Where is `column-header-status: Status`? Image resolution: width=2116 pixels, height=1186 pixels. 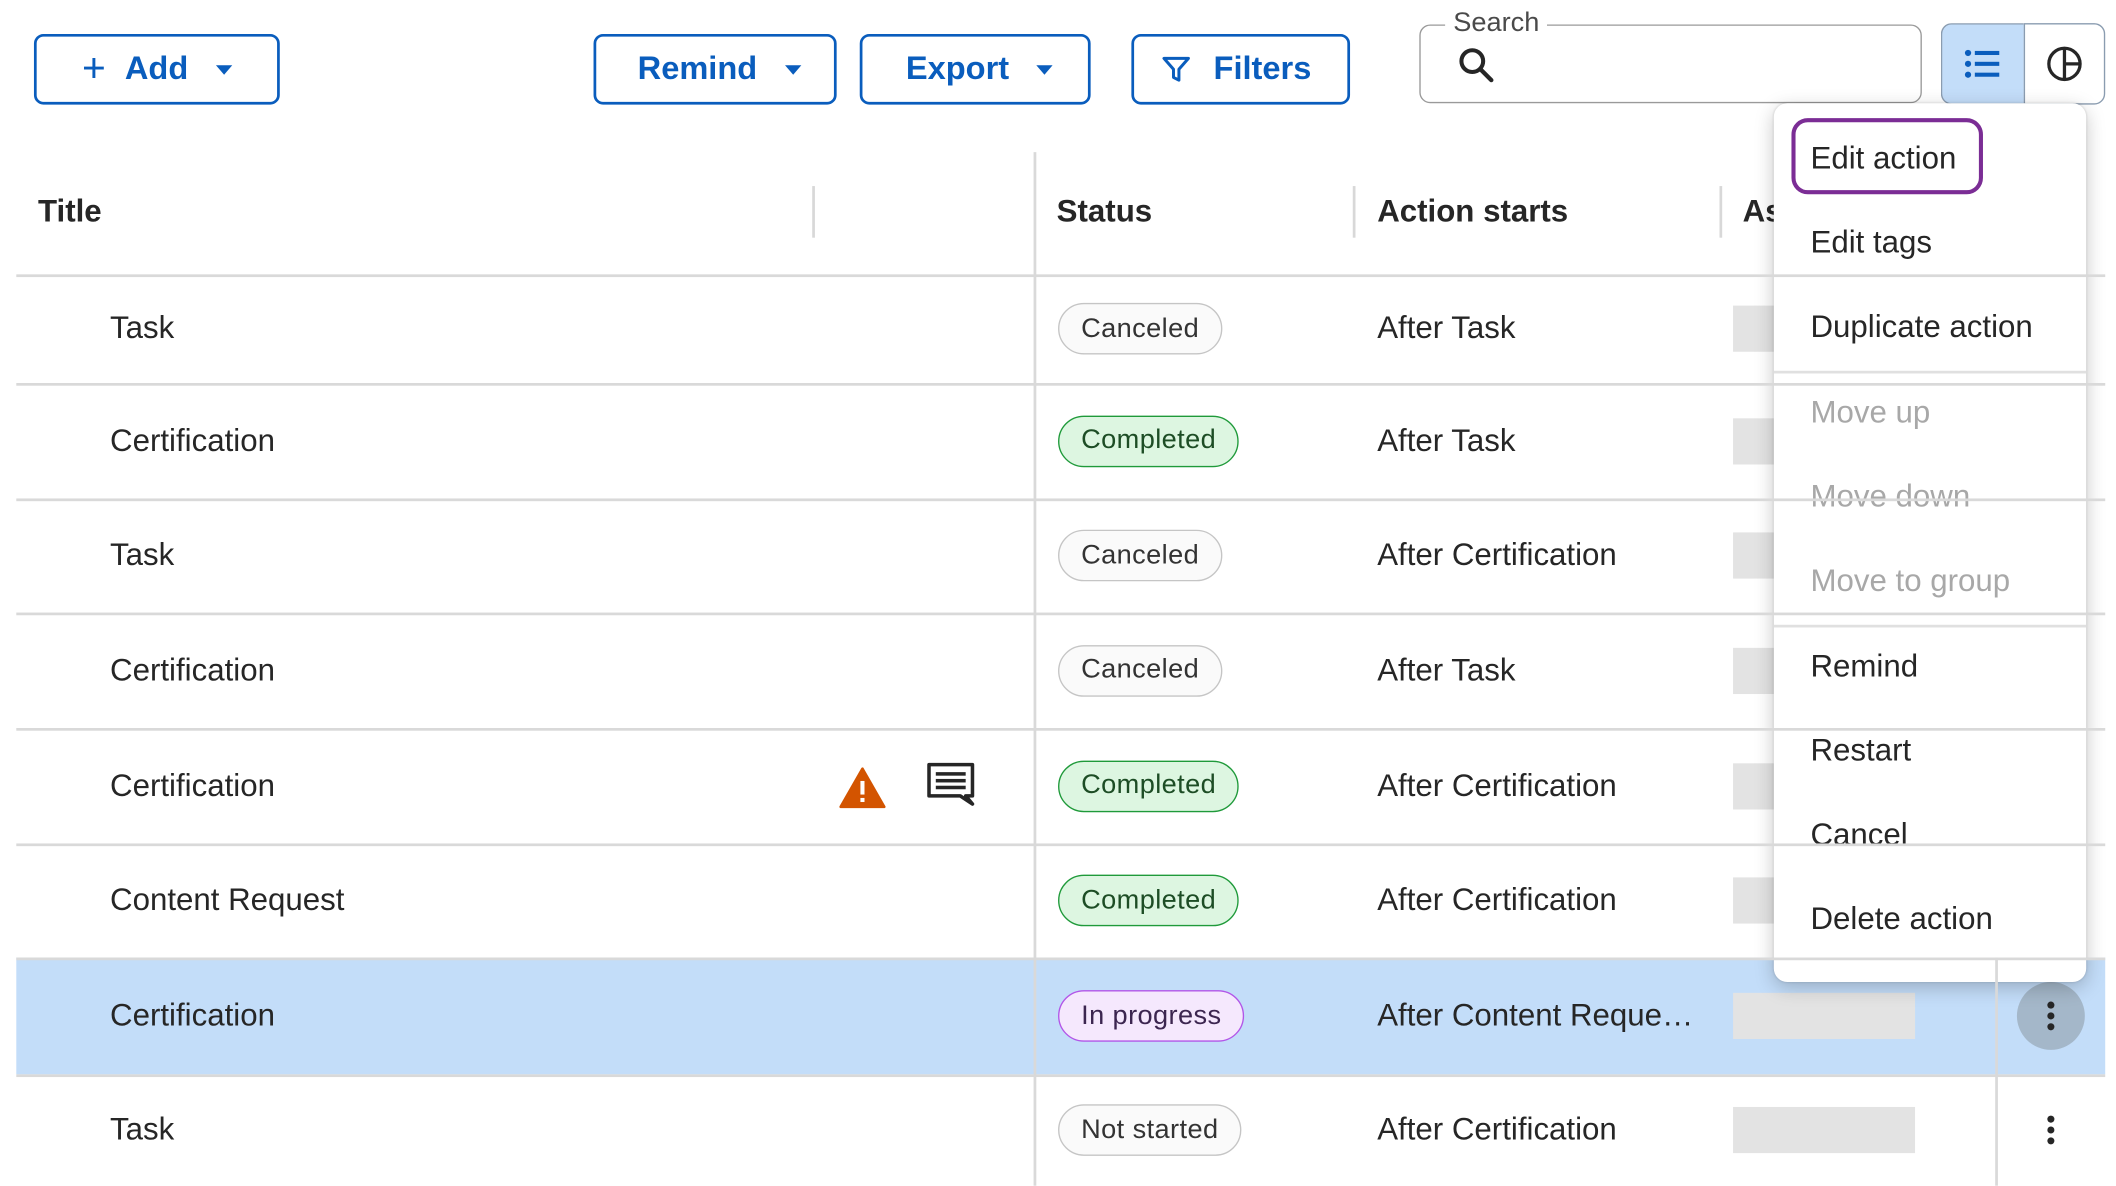
column-header-status: Status is located at coordinates (1104, 211).